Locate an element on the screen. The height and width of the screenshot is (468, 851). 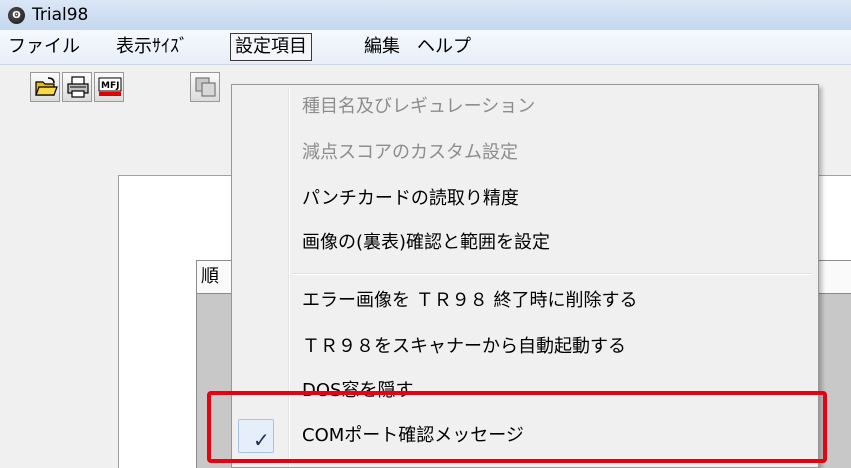
menu-item-label: 種目名及びレギュレーション is located at coordinates (419, 106).